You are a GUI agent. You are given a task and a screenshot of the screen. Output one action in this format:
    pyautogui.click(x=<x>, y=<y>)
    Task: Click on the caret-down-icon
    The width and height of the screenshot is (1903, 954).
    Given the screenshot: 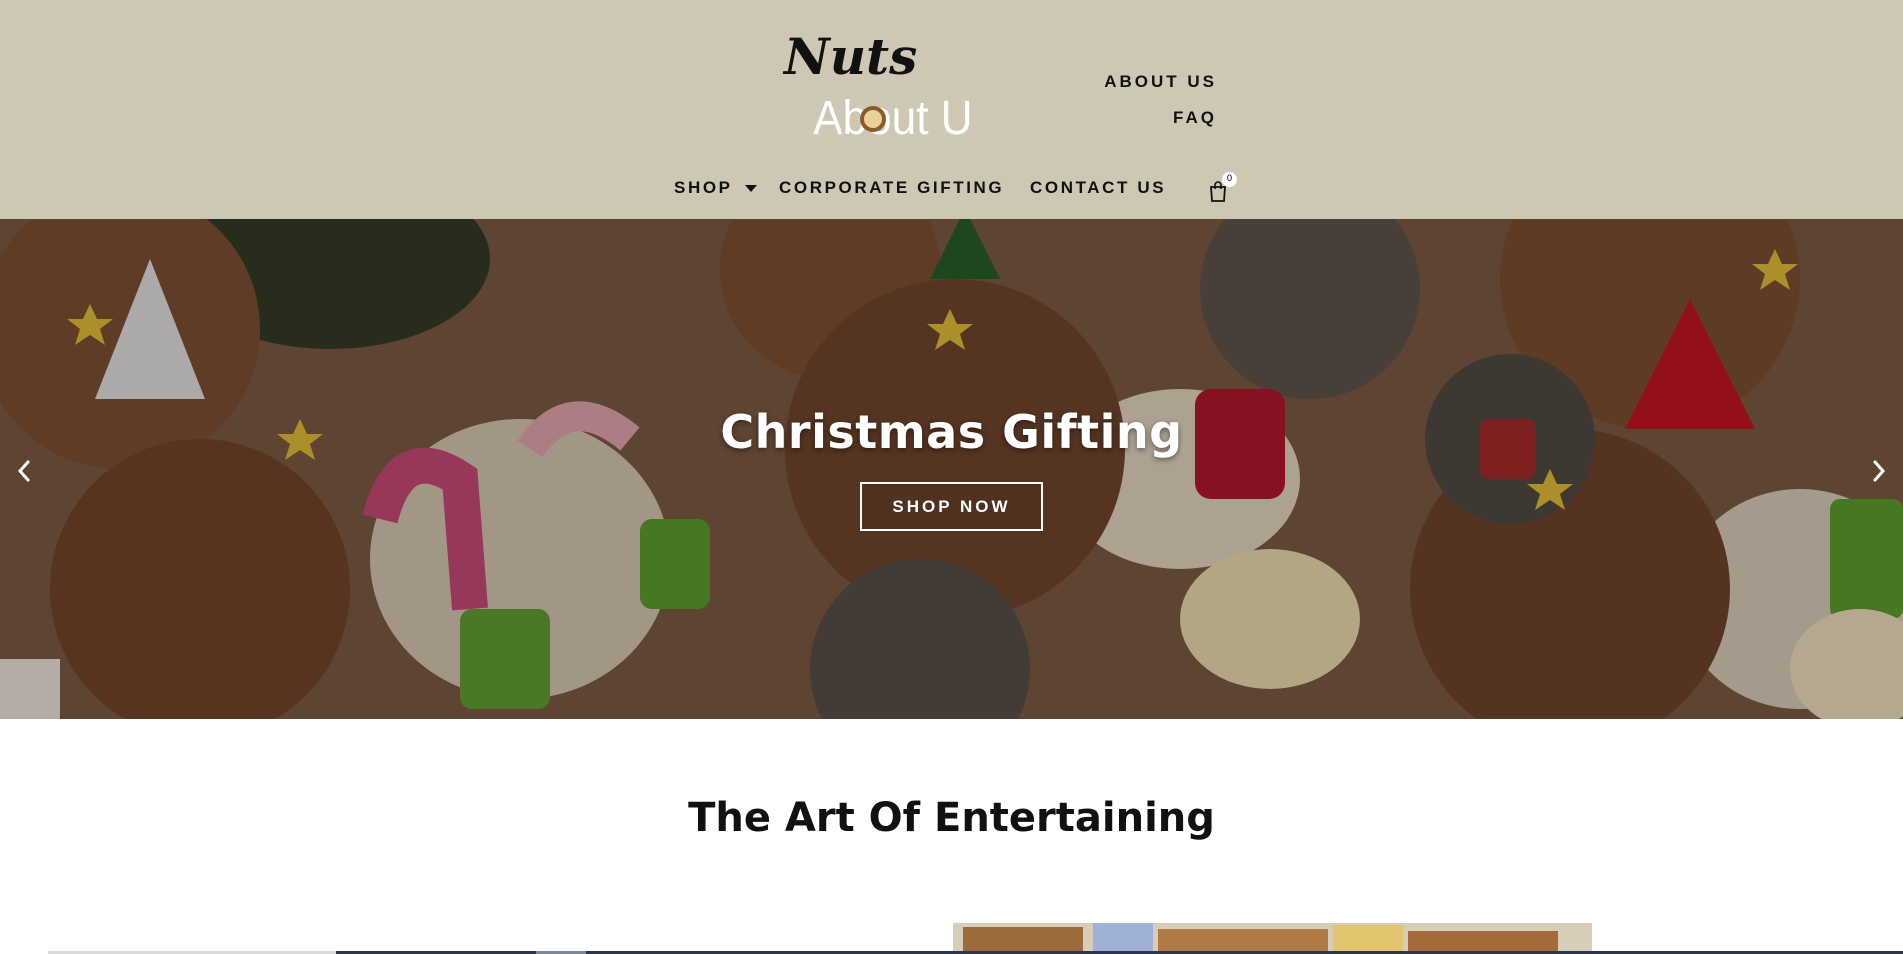 What is the action you would take?
    pyautogui.click(x=750, y=188)
    